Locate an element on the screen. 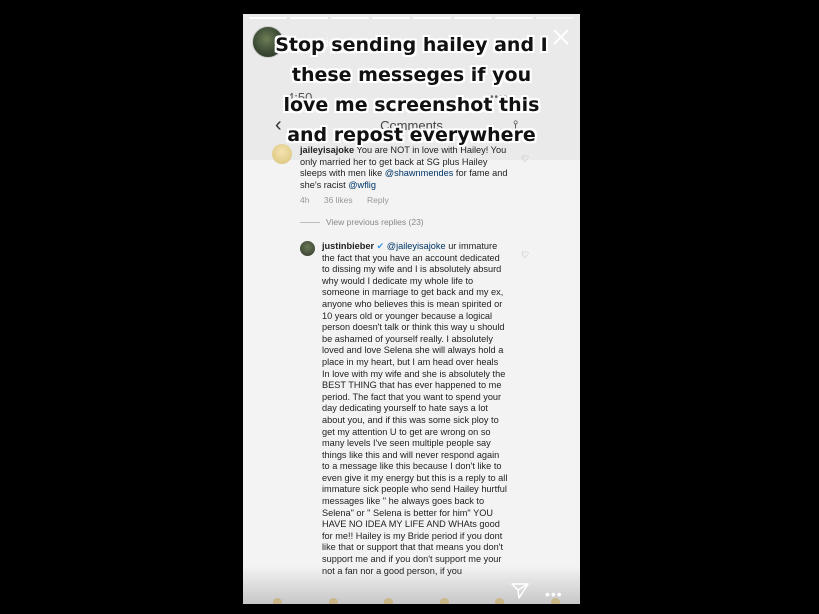  caption-line: Stop sending hailey and I is located at coordinates (411, 45).